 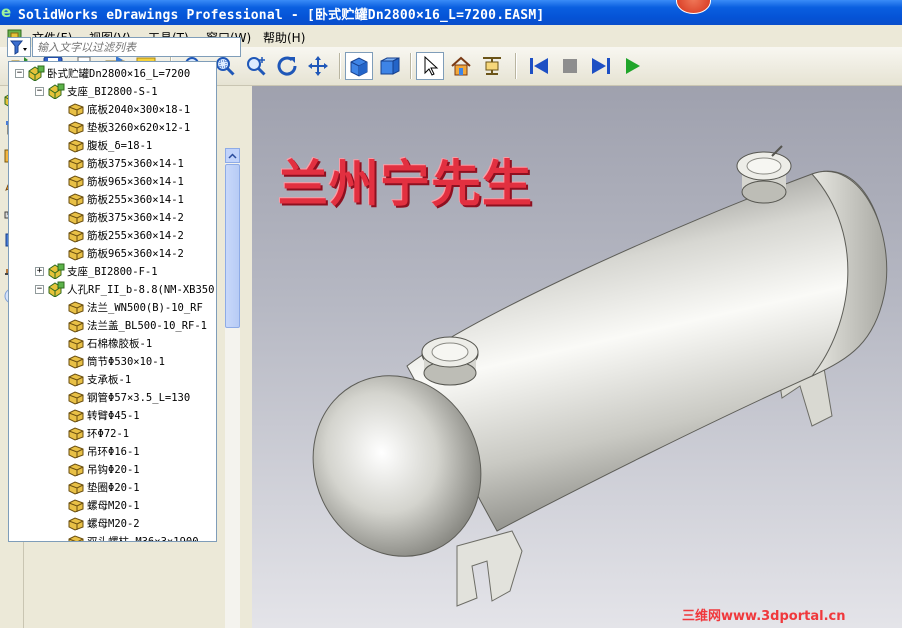 I want to click on section-icon, so click(x=492, y=66).